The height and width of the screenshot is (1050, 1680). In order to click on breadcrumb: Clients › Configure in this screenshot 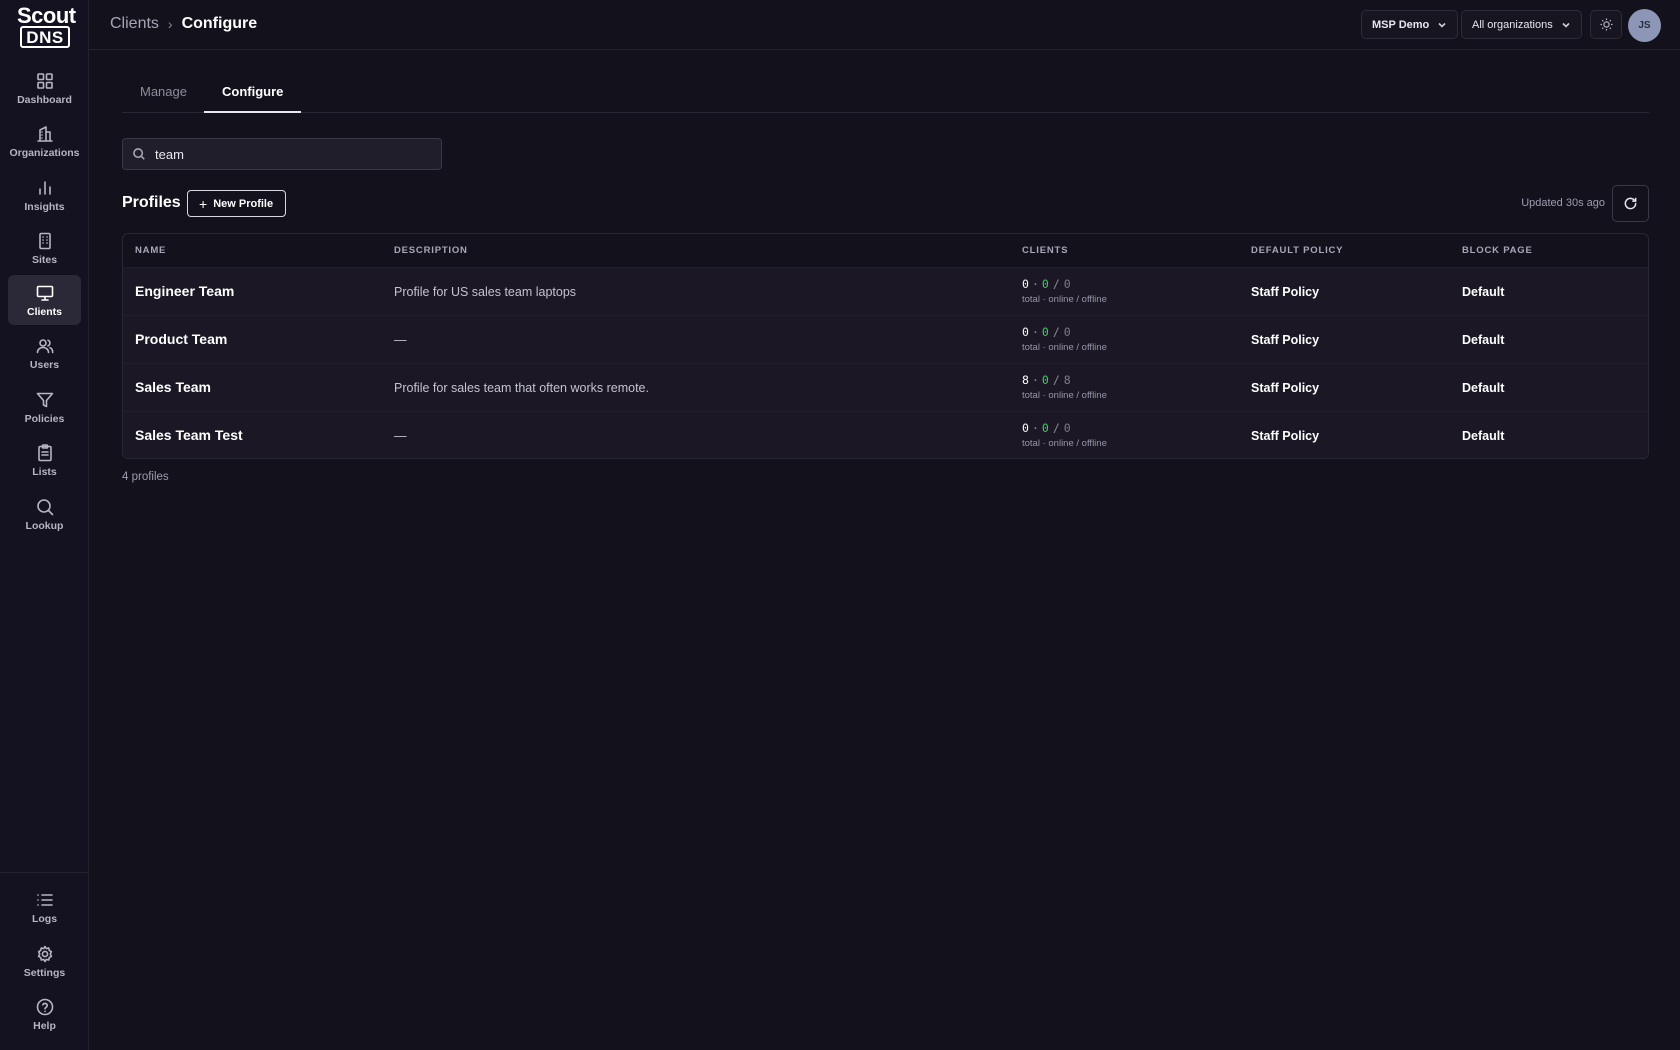, I will do `click(183, 24)`.